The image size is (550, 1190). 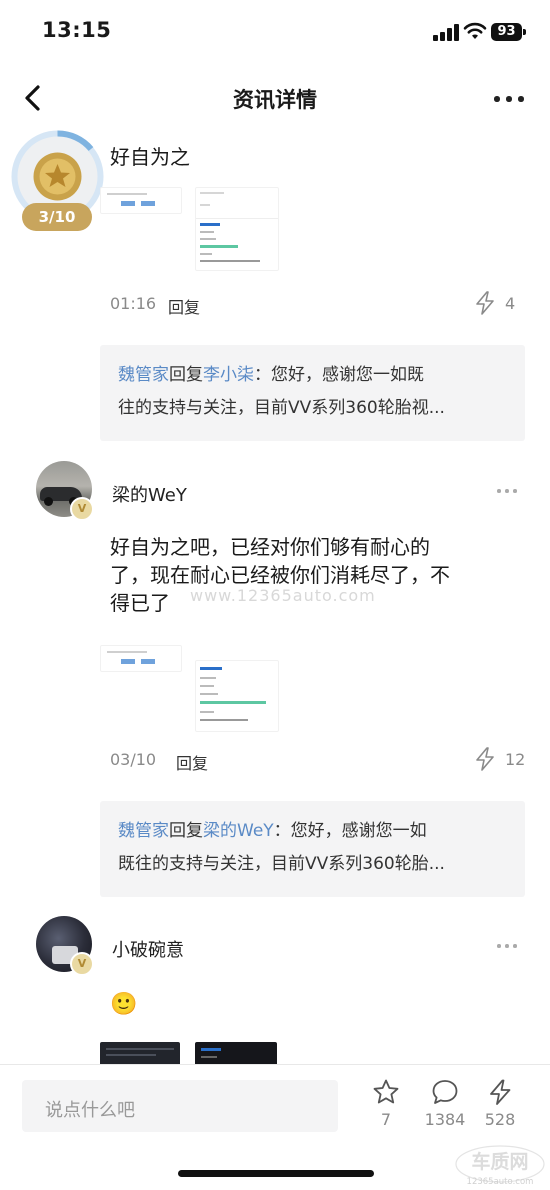 What do you see at coordinates (445, 1119) in the screenshot?
I see `comment-count: 1384` at bounding box center [445, 1119].